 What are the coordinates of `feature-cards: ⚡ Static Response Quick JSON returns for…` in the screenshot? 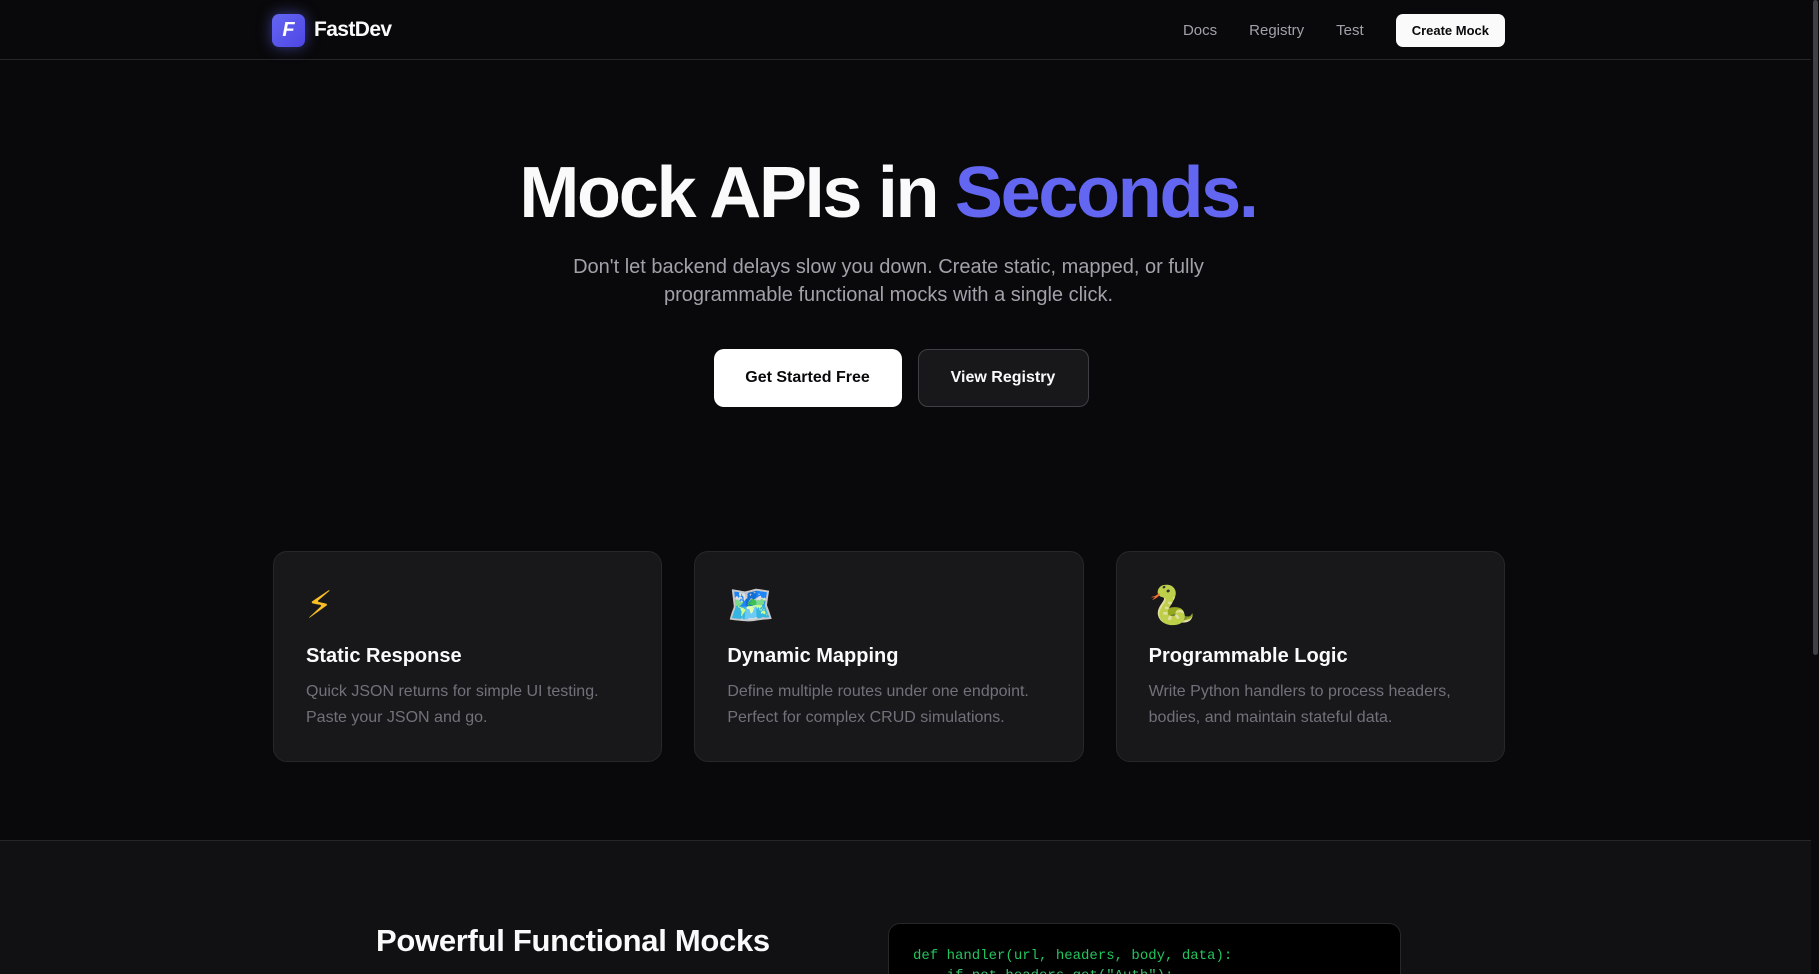 It's located at (889, 656).